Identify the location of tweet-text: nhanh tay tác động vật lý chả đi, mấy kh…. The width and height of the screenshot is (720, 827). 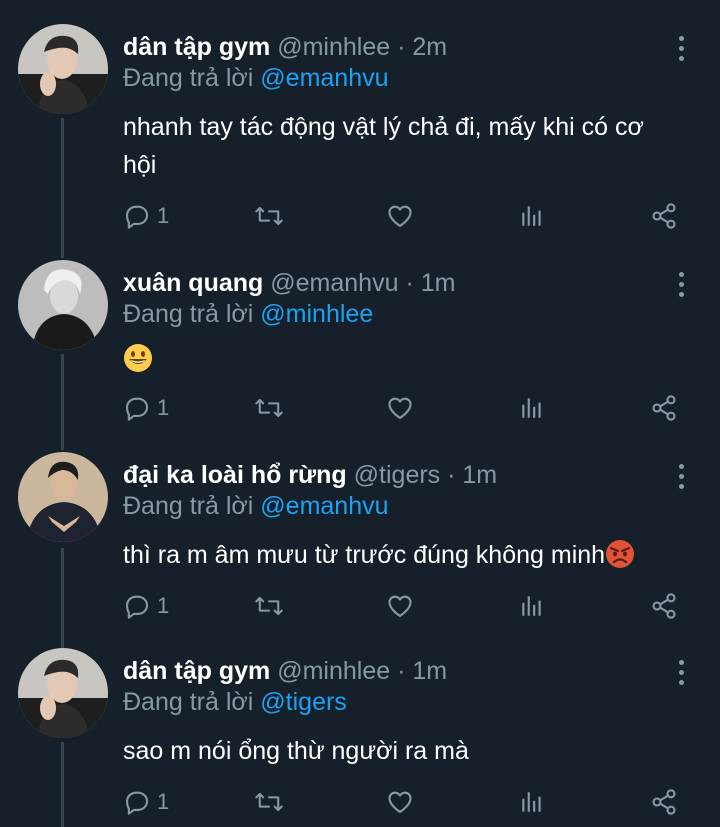
(383, 146).